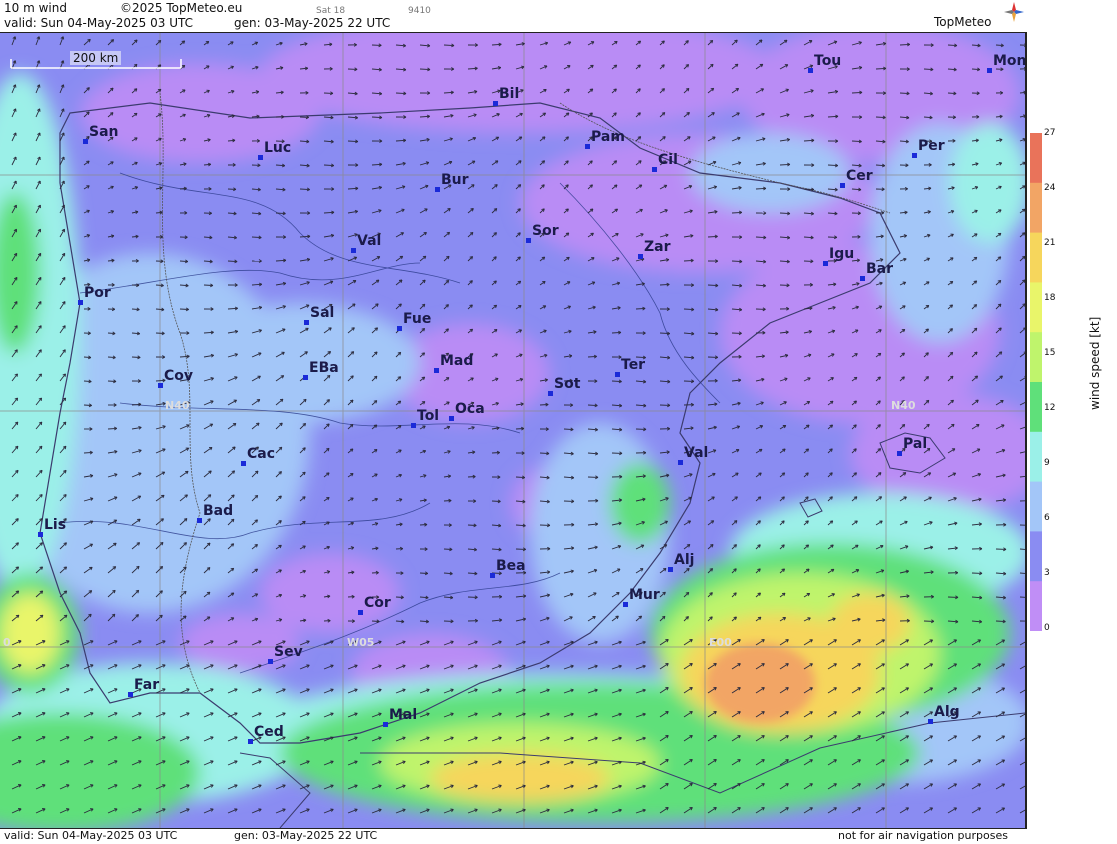 This screenshot has height=844, width=1117. I want to click on city-label: Zar, so click(657, 247).